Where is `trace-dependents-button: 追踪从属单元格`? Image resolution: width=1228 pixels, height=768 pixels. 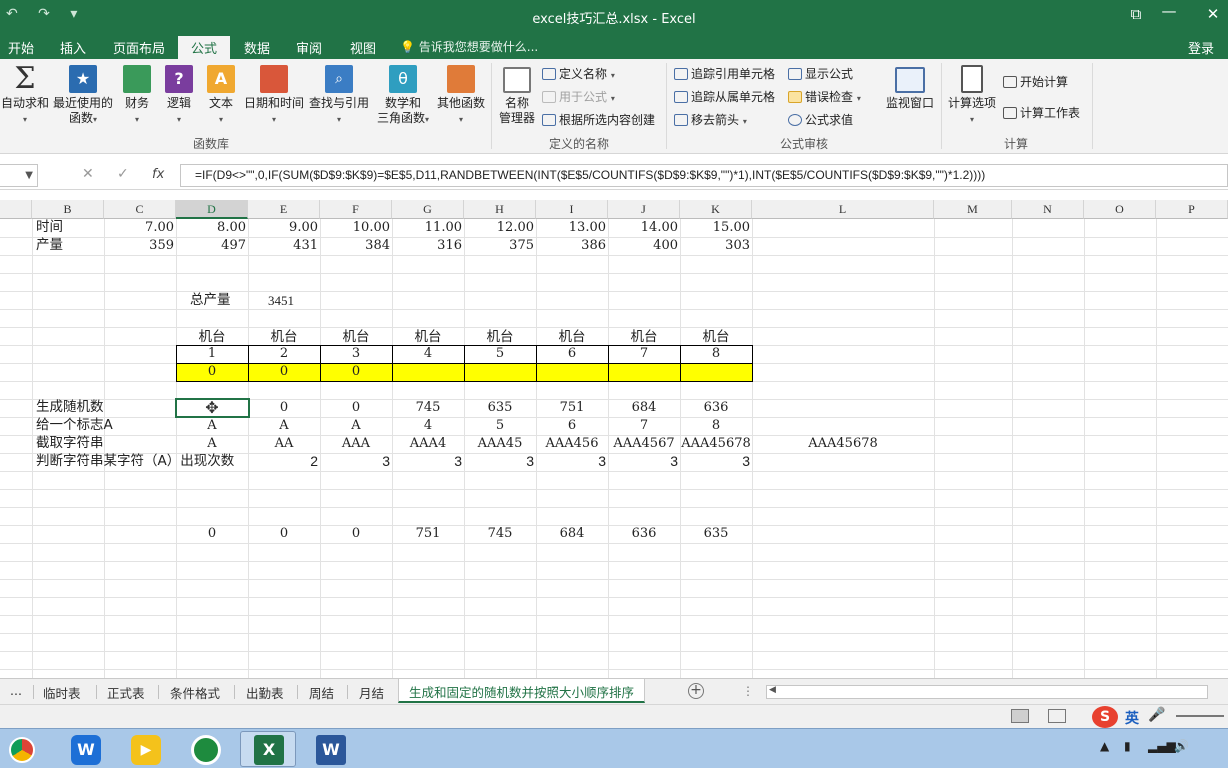
trace-dependents-button: 追踪从属单元格 is located at coordinates (724, 96).